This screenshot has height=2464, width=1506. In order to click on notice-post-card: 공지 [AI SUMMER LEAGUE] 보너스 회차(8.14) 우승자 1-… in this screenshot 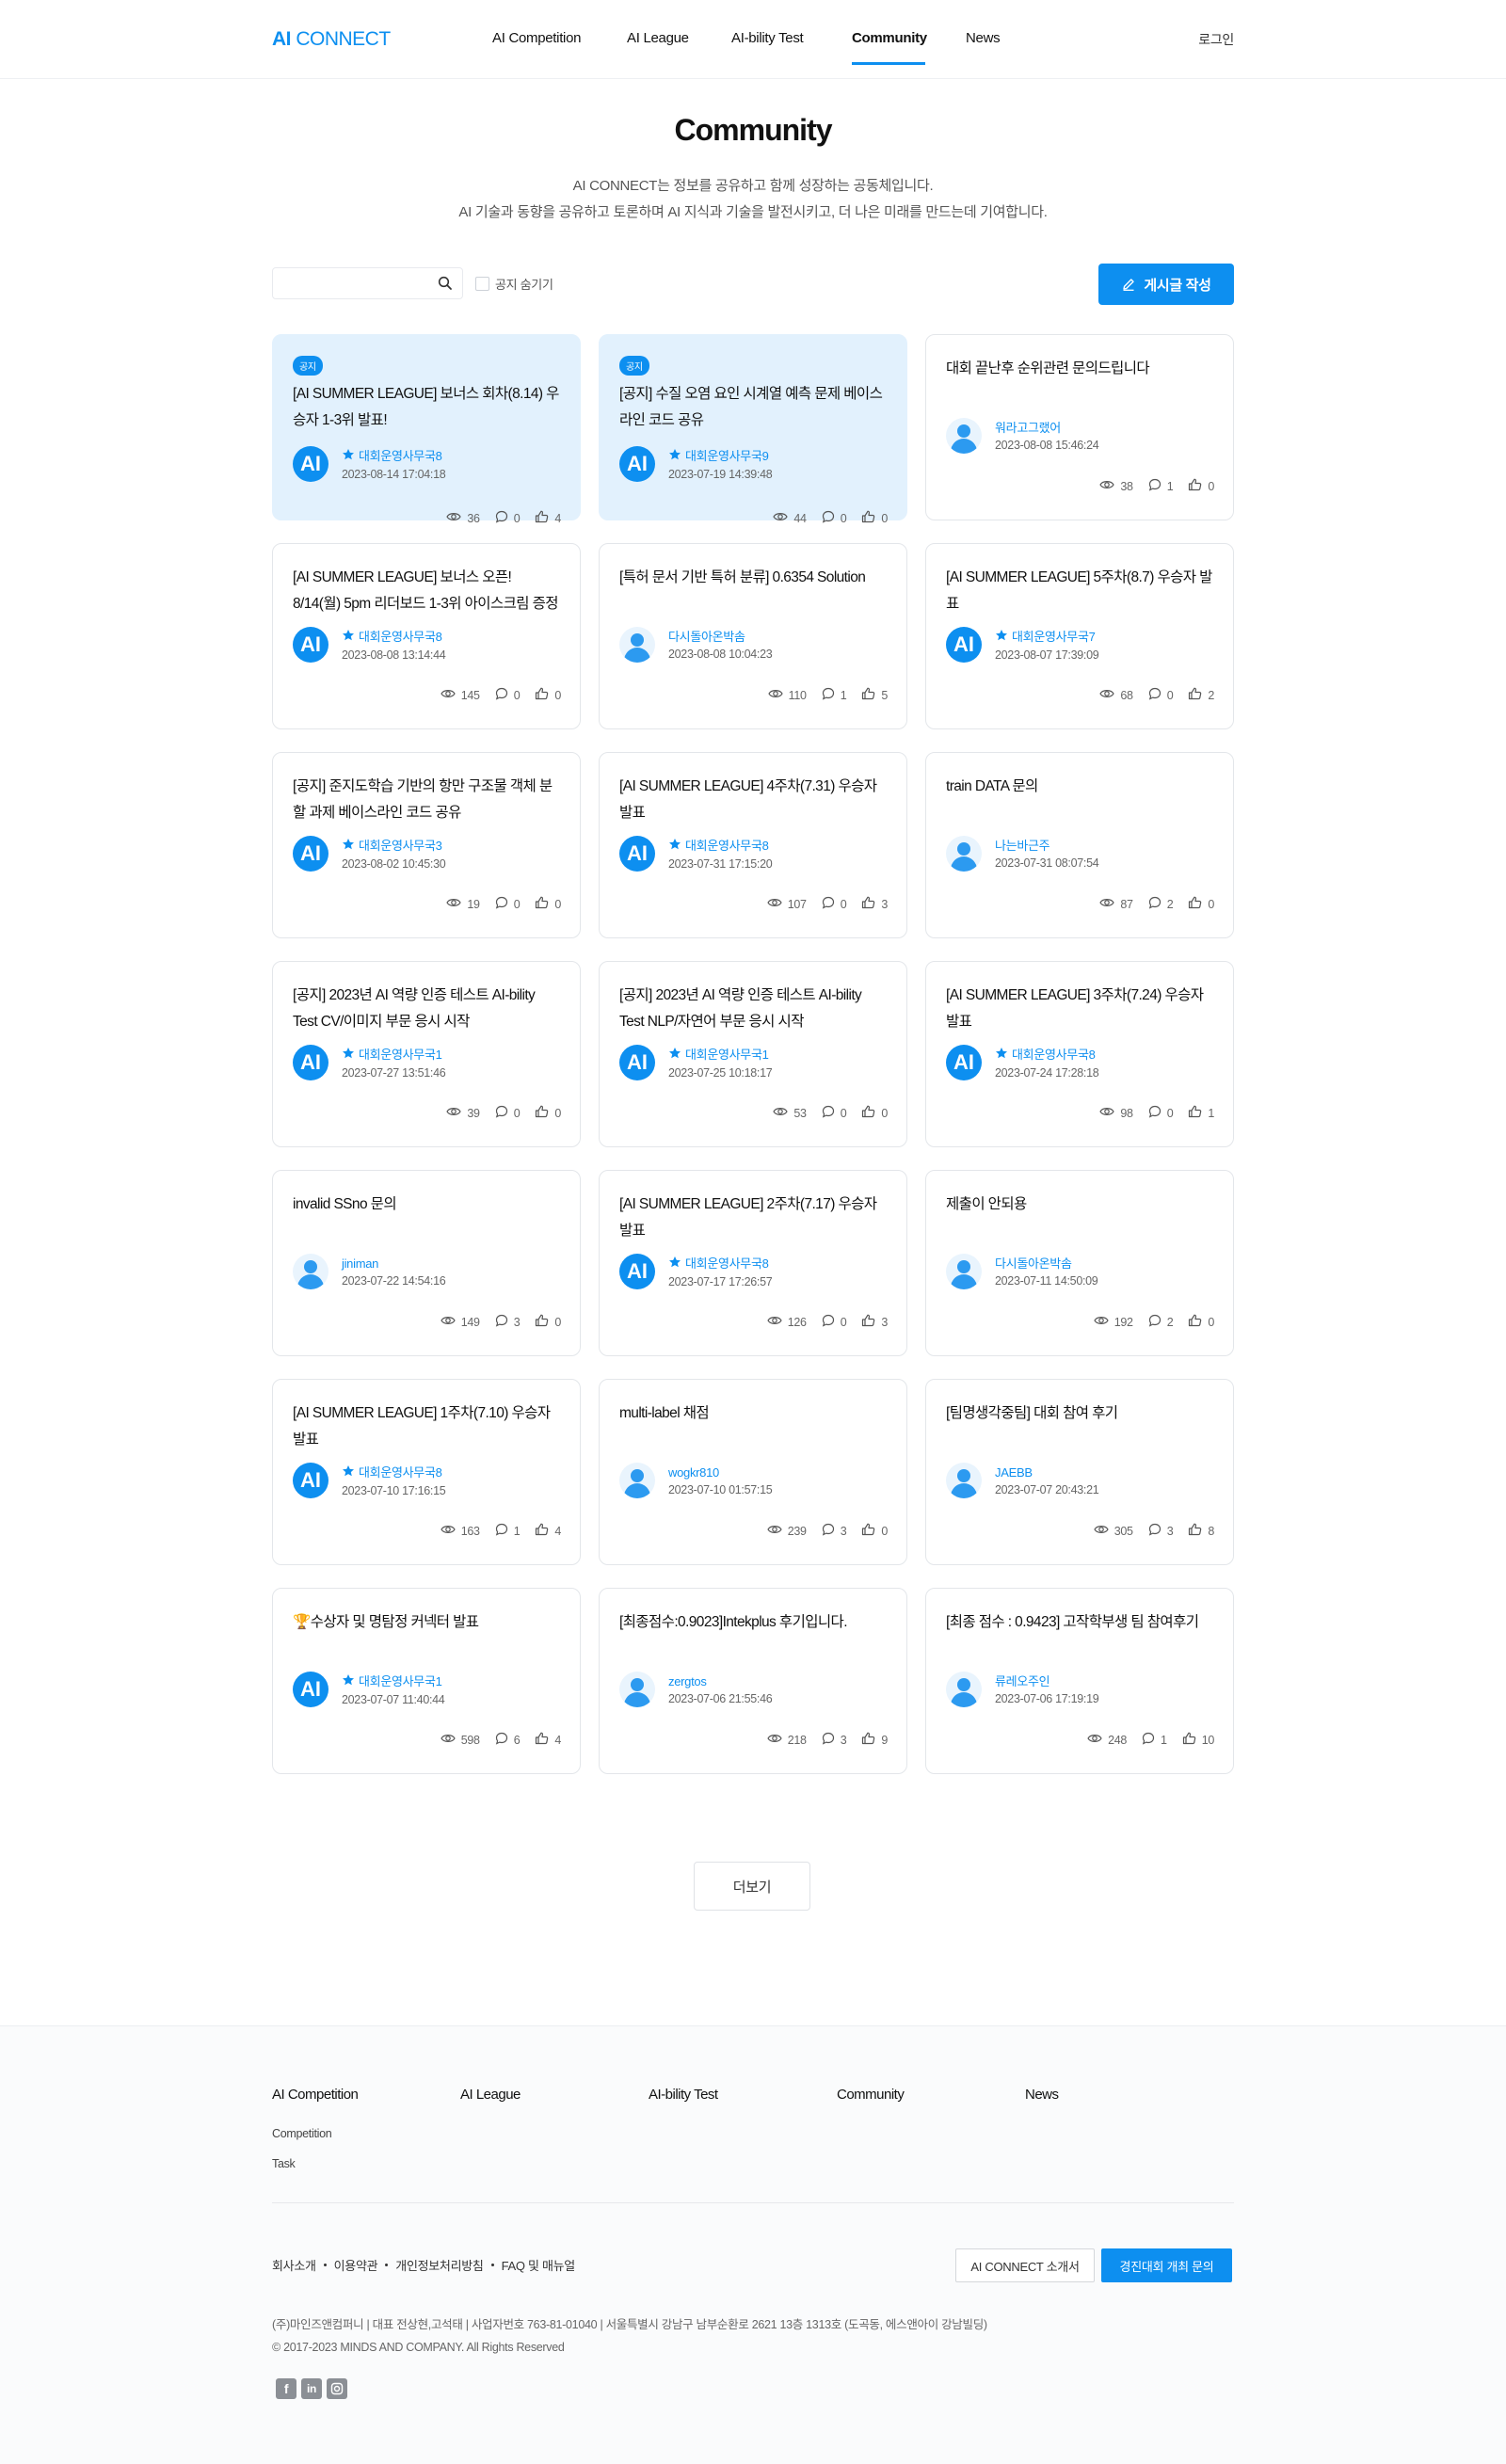, I will do `click(426, 429)`.